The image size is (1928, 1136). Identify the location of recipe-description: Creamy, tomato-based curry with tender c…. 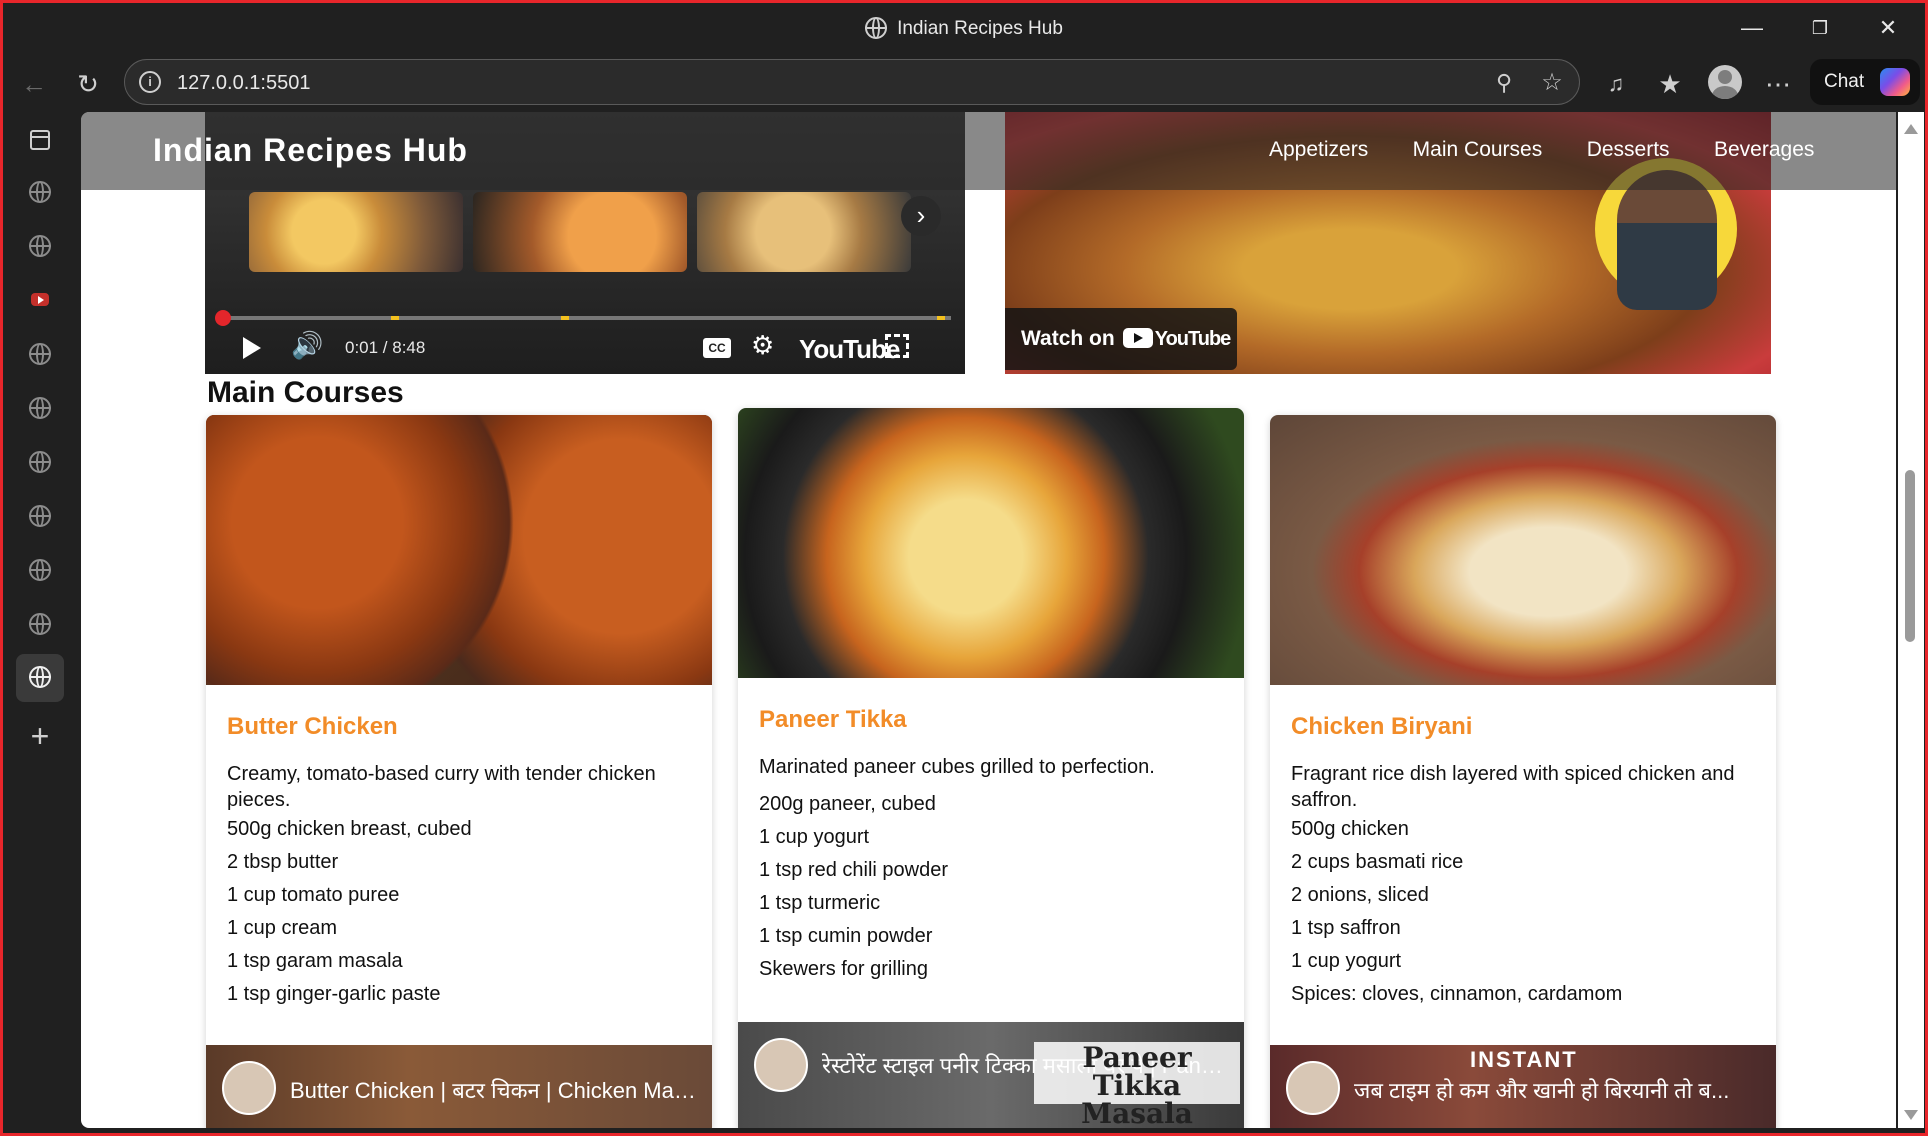
(441, 787).